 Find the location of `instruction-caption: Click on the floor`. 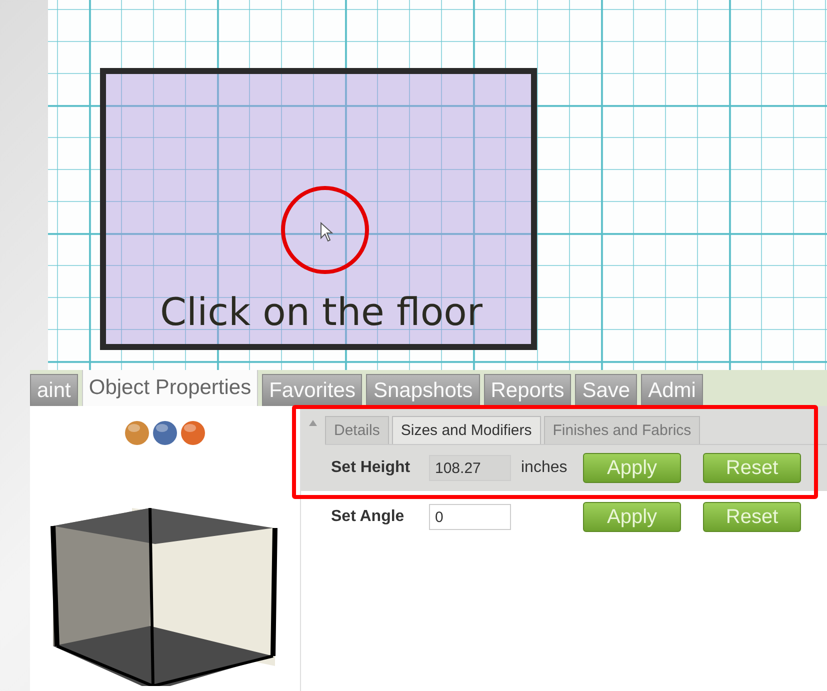

instruction-caption: Click on the floor is located at coordinates (321, 312).